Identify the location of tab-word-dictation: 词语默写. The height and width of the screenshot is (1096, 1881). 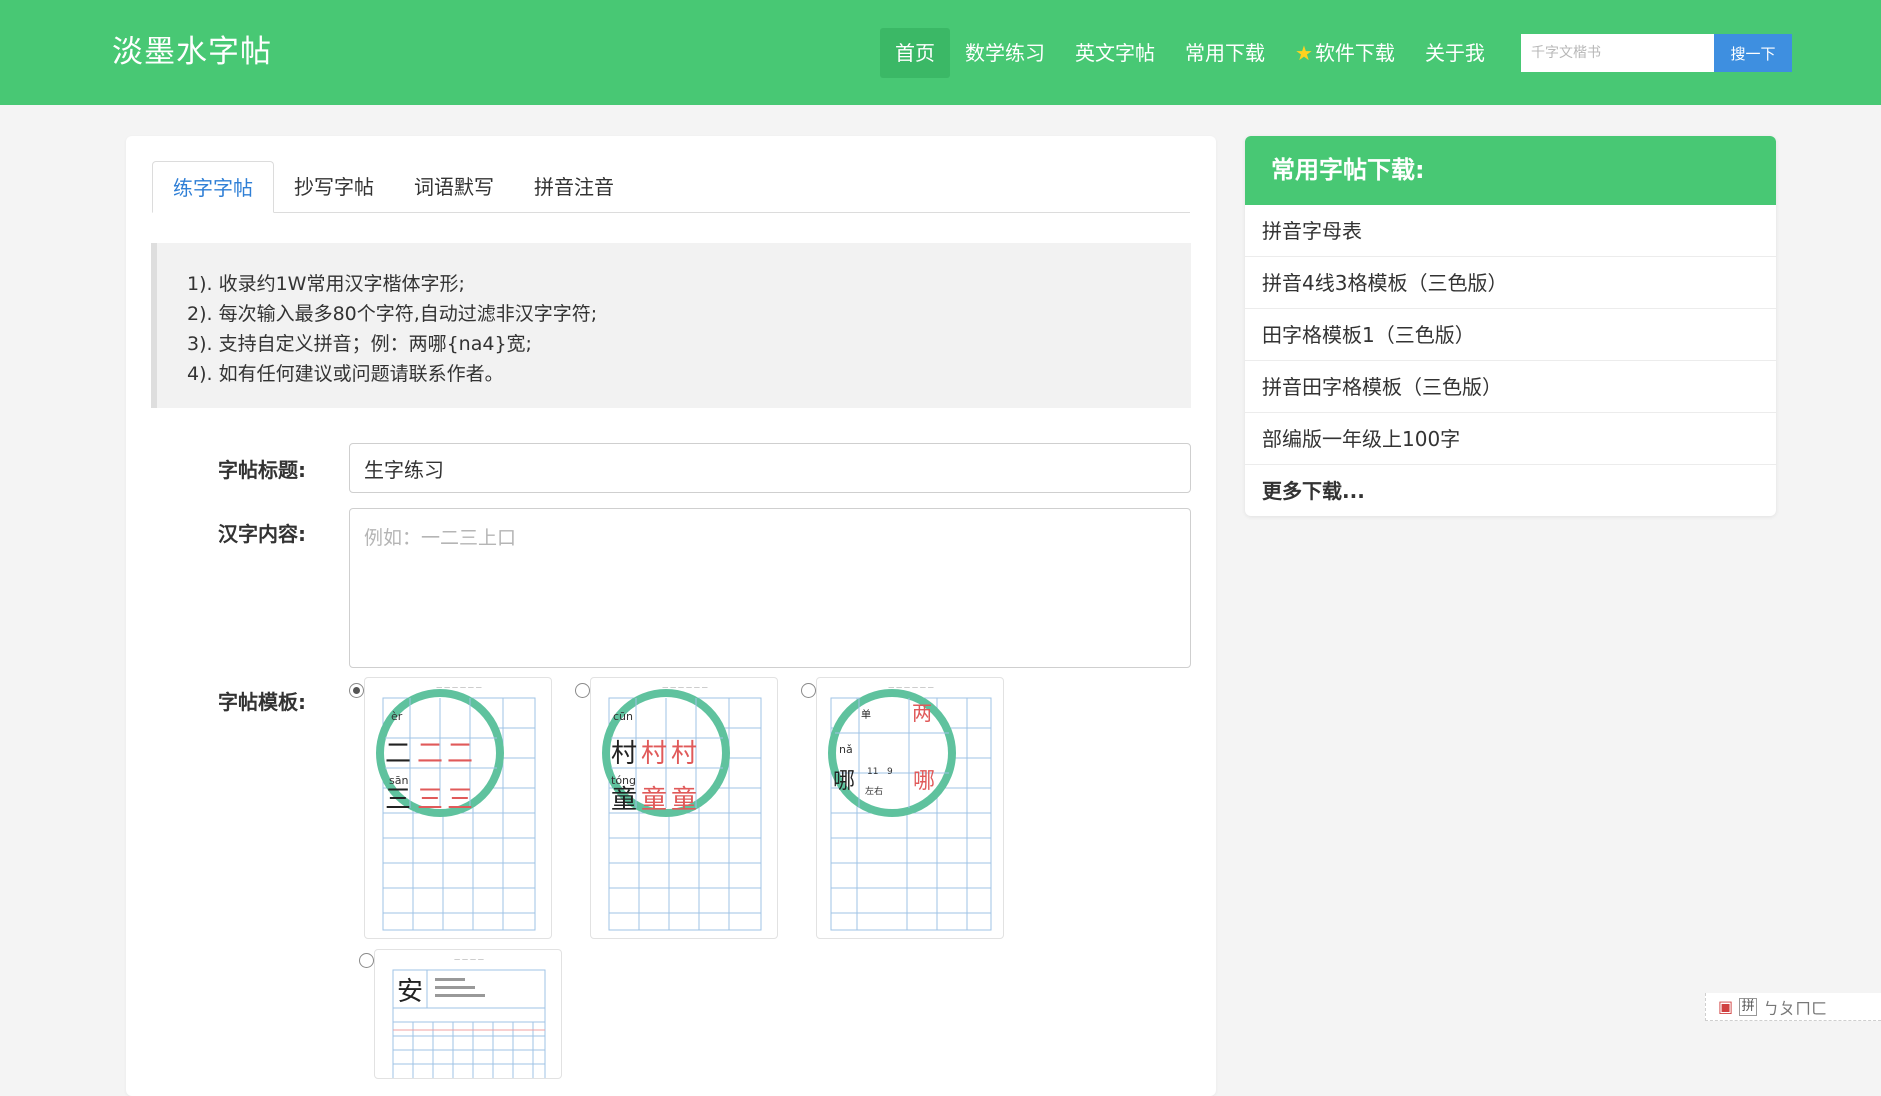
(454, 187).